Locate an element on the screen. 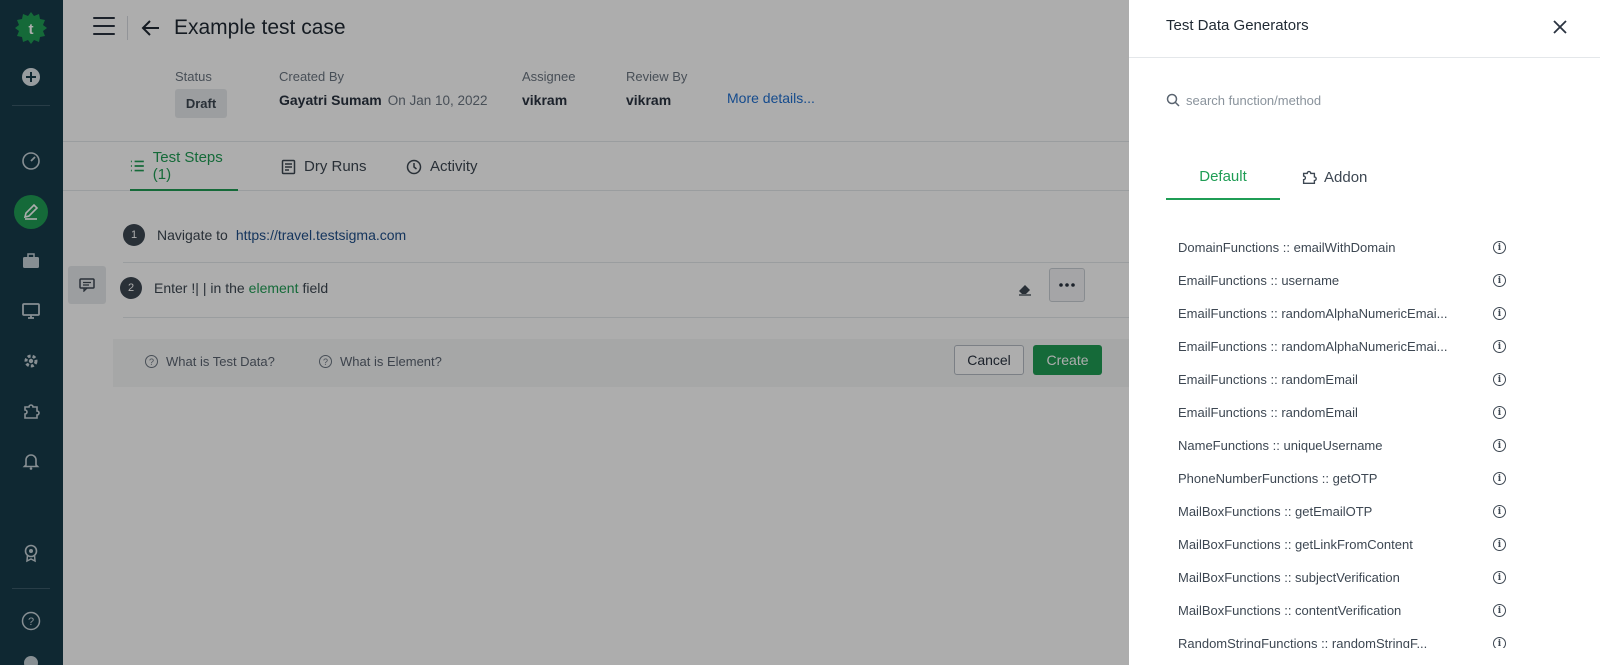 The image size is (1600, 665). function-name: MailBoxFunctions :: getLinkFromContent is located at coordinates (1295, 544).